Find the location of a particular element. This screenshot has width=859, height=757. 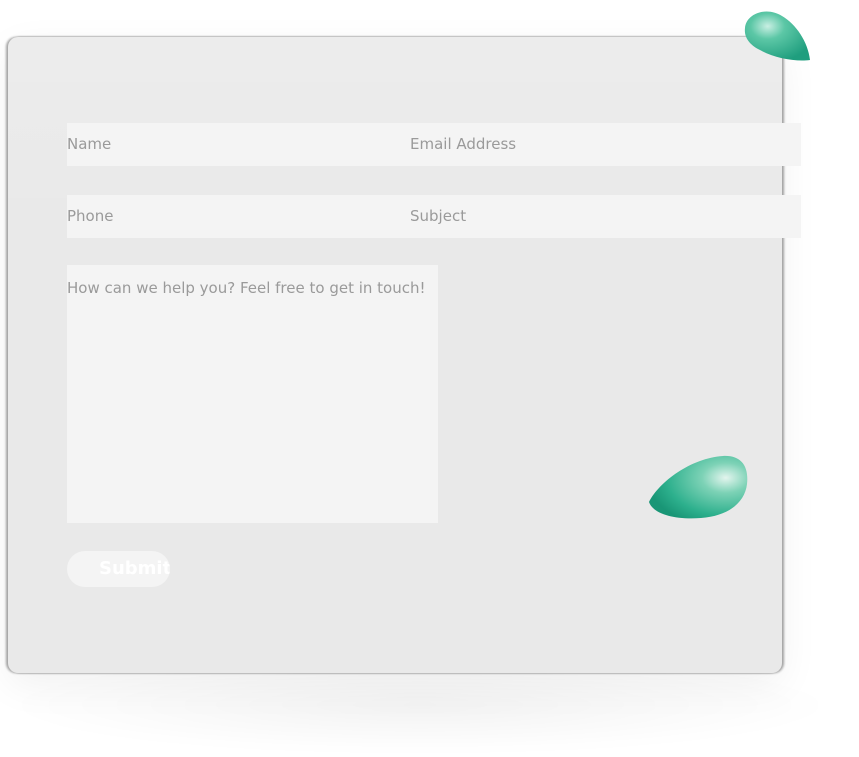

decorative-blob-right is located at coordinates (698, 487).